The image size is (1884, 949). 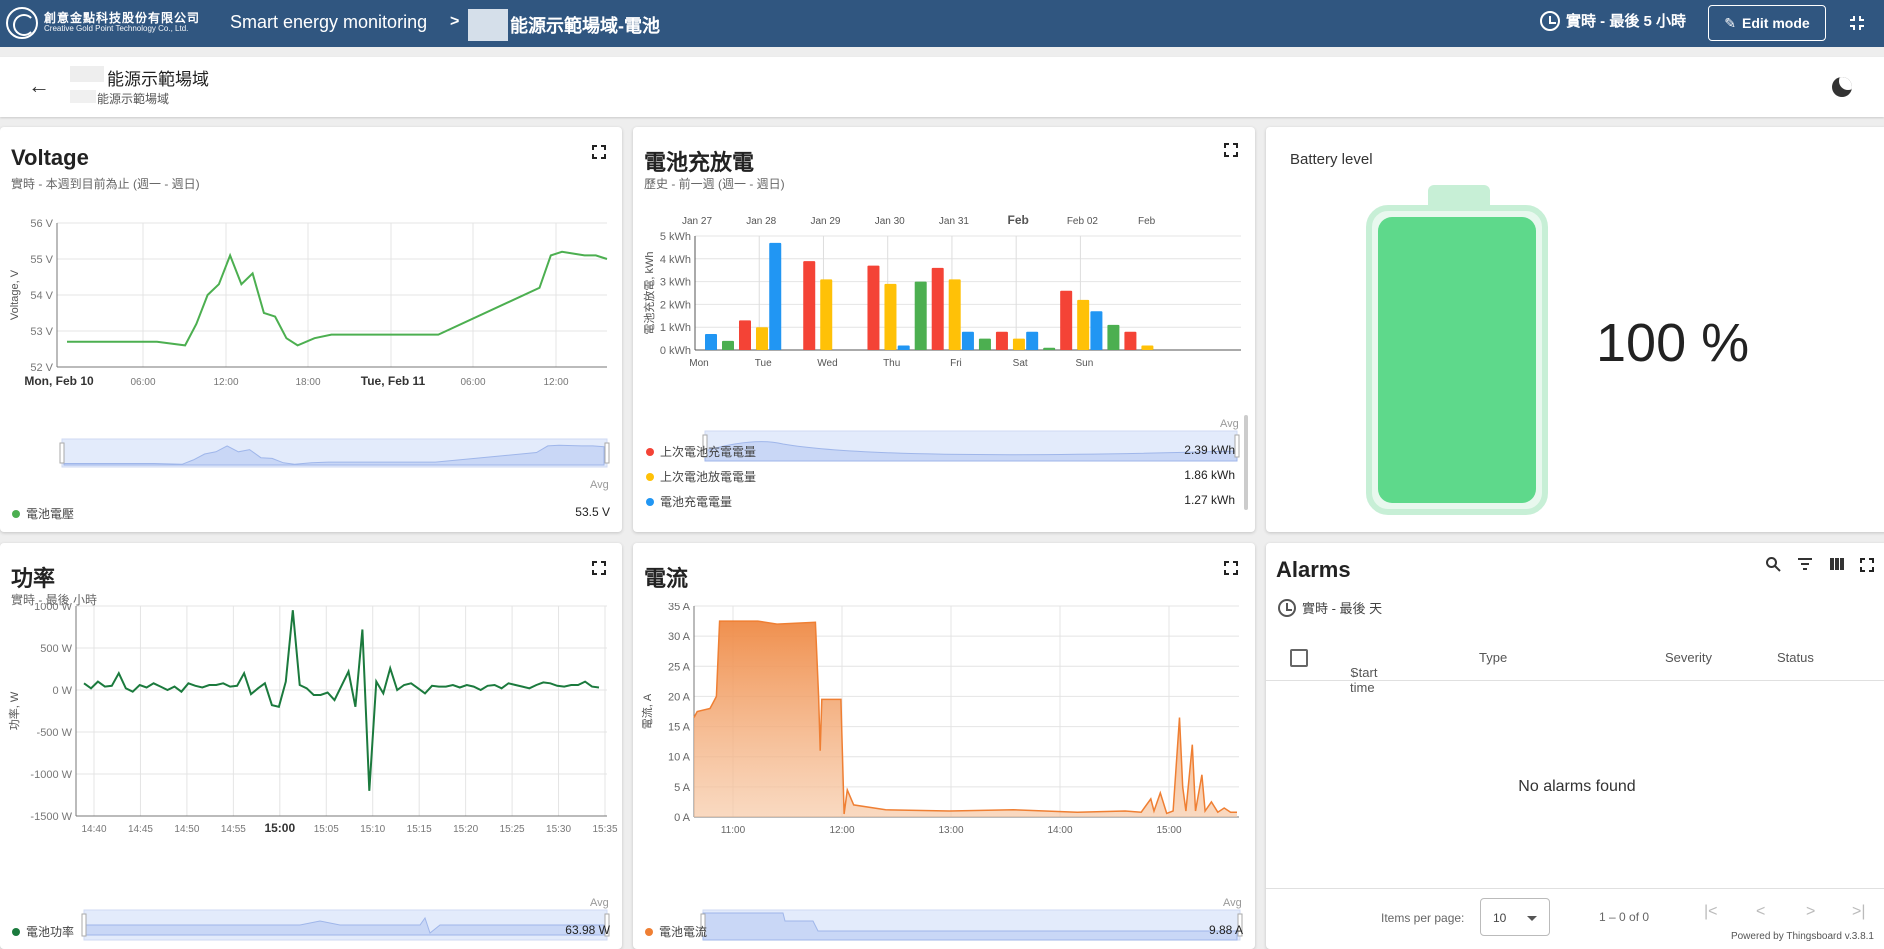 What do you see at coordinates (1020, 363) in the screenshot?
I see `x-tick-label: Sat` at bounding box center [1020, 363].